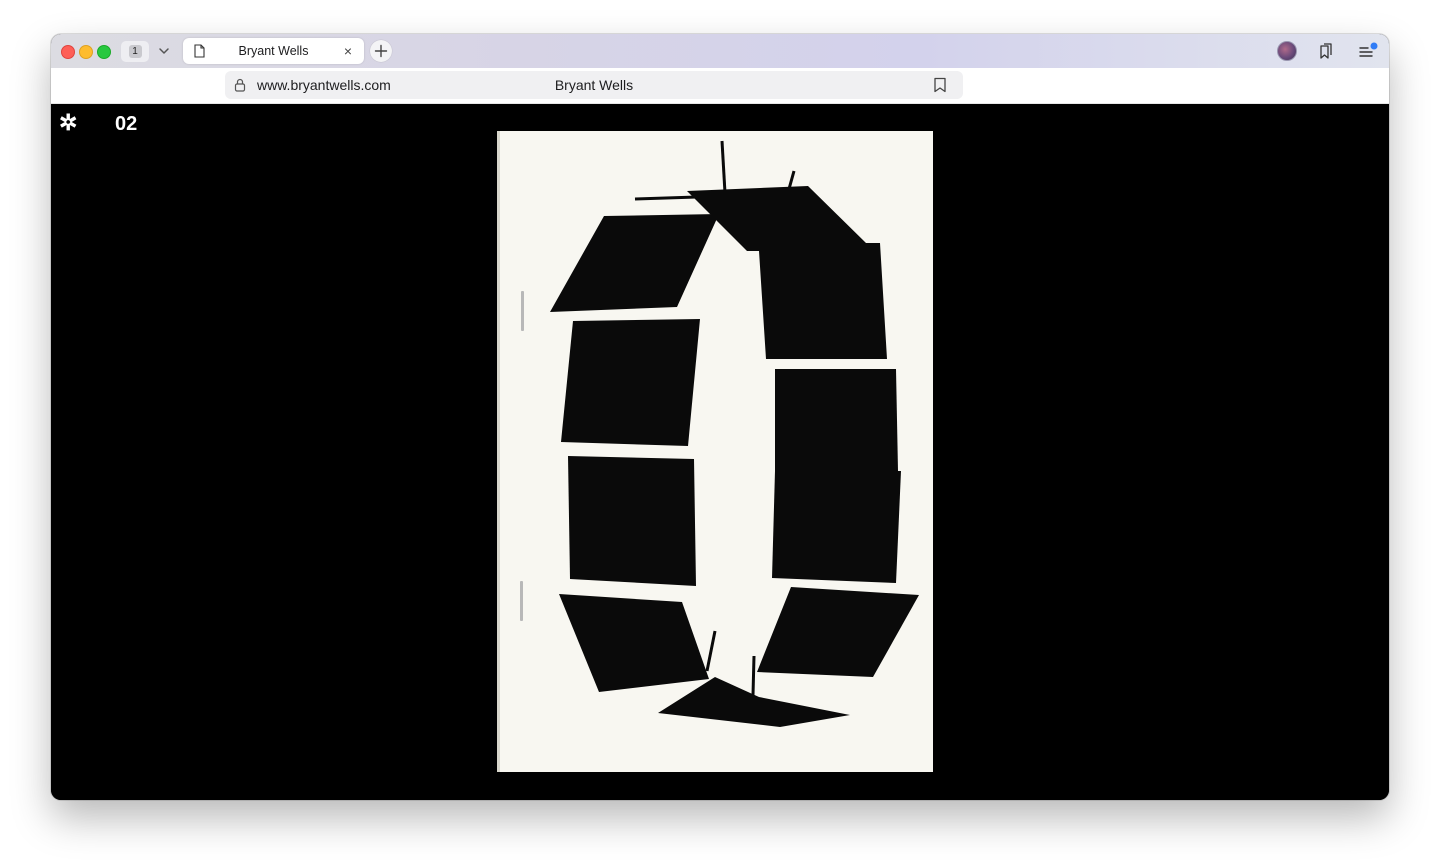 This screenshot has width=1440, height=868. I want to click on new-tab-button, so click(381, 51).